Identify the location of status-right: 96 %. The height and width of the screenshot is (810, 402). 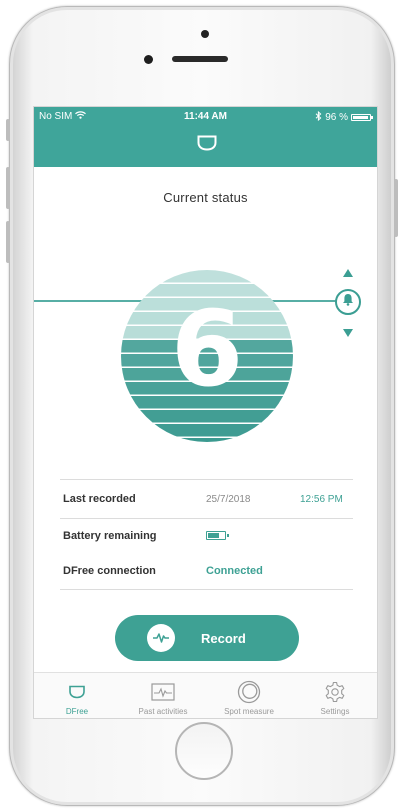
(344, 117).